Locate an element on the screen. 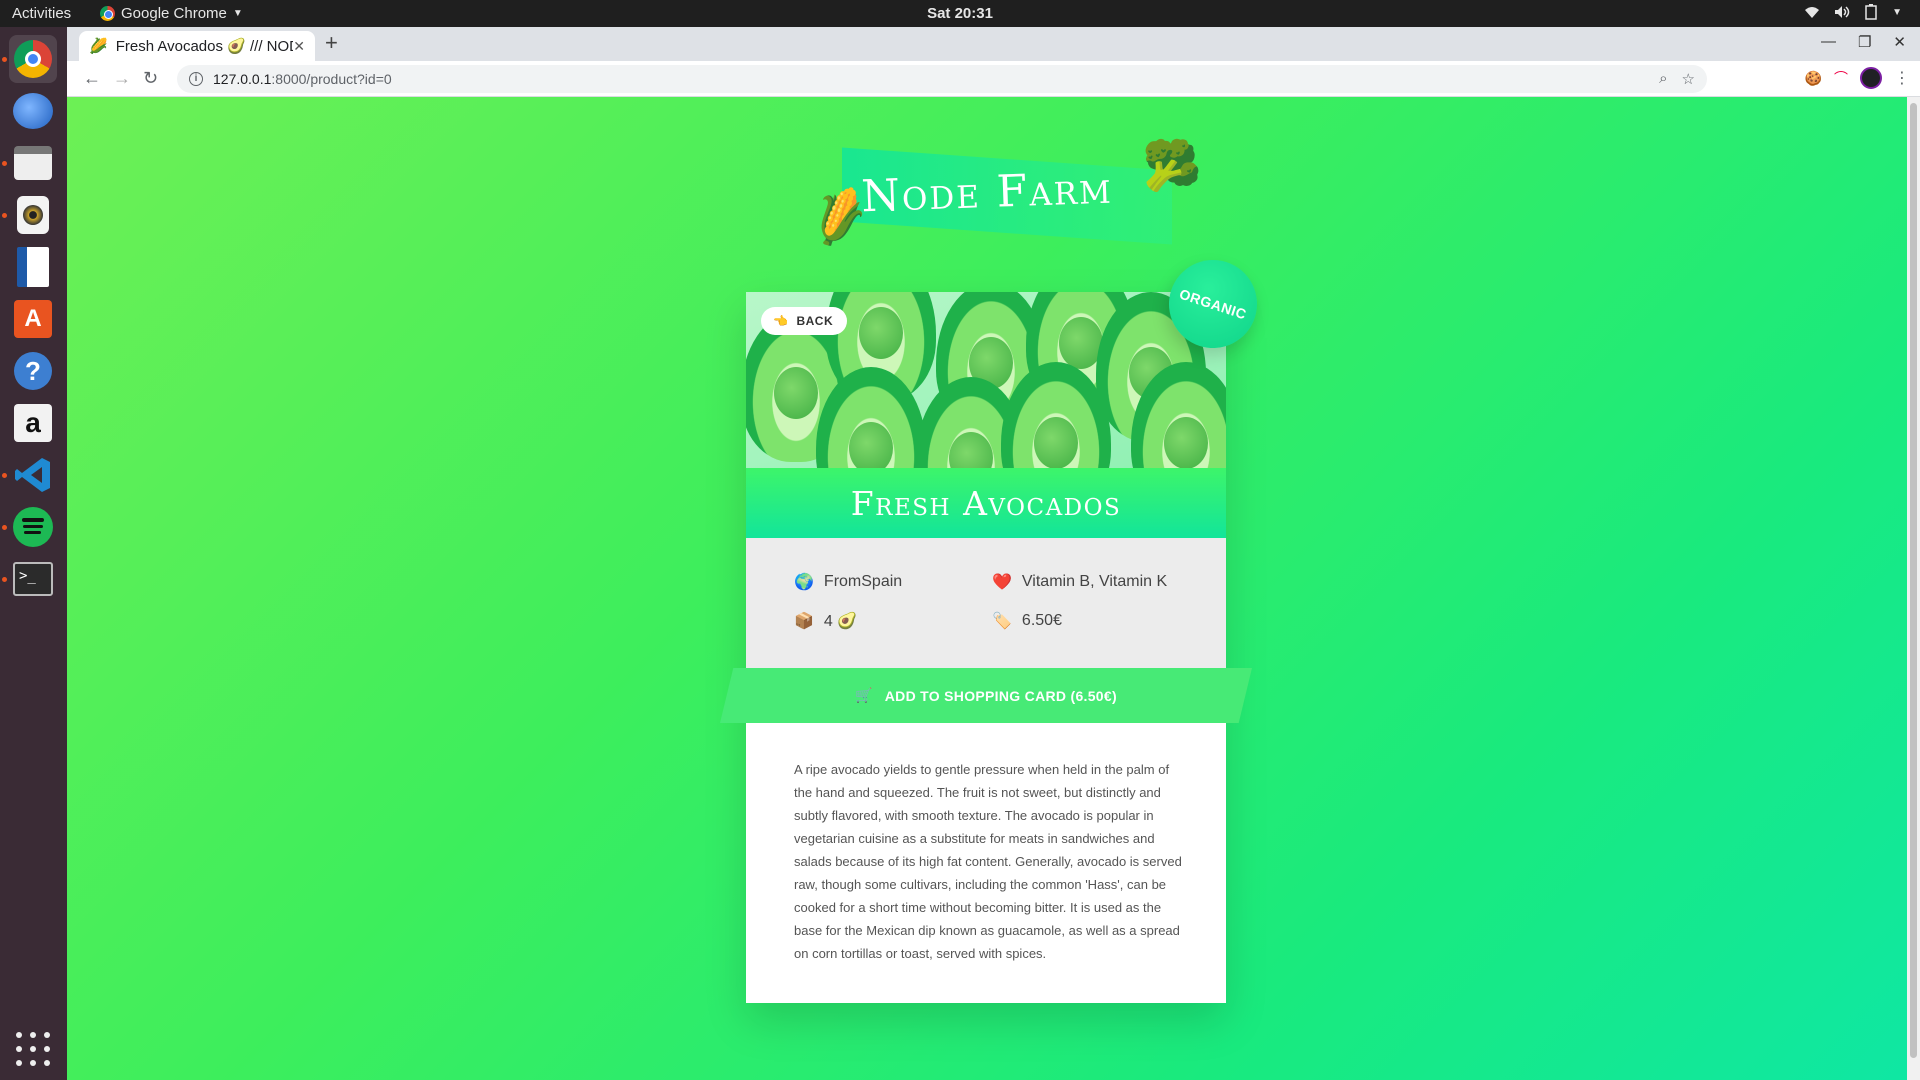  forward-arrow-icon: → is located at coordinates (122, 78).